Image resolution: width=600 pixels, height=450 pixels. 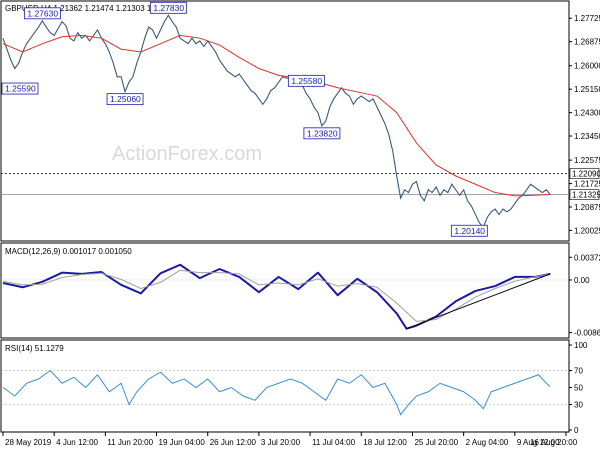 What do you see at coordinates (322, 133) in the screenshot?
I see `price-annotation-label: 1.23820` at bounding box center [322, 133].